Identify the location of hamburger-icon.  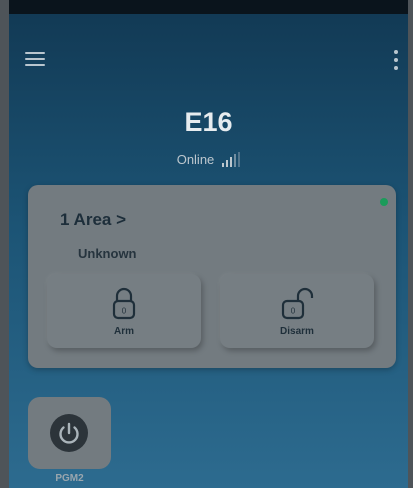
(35, 53).